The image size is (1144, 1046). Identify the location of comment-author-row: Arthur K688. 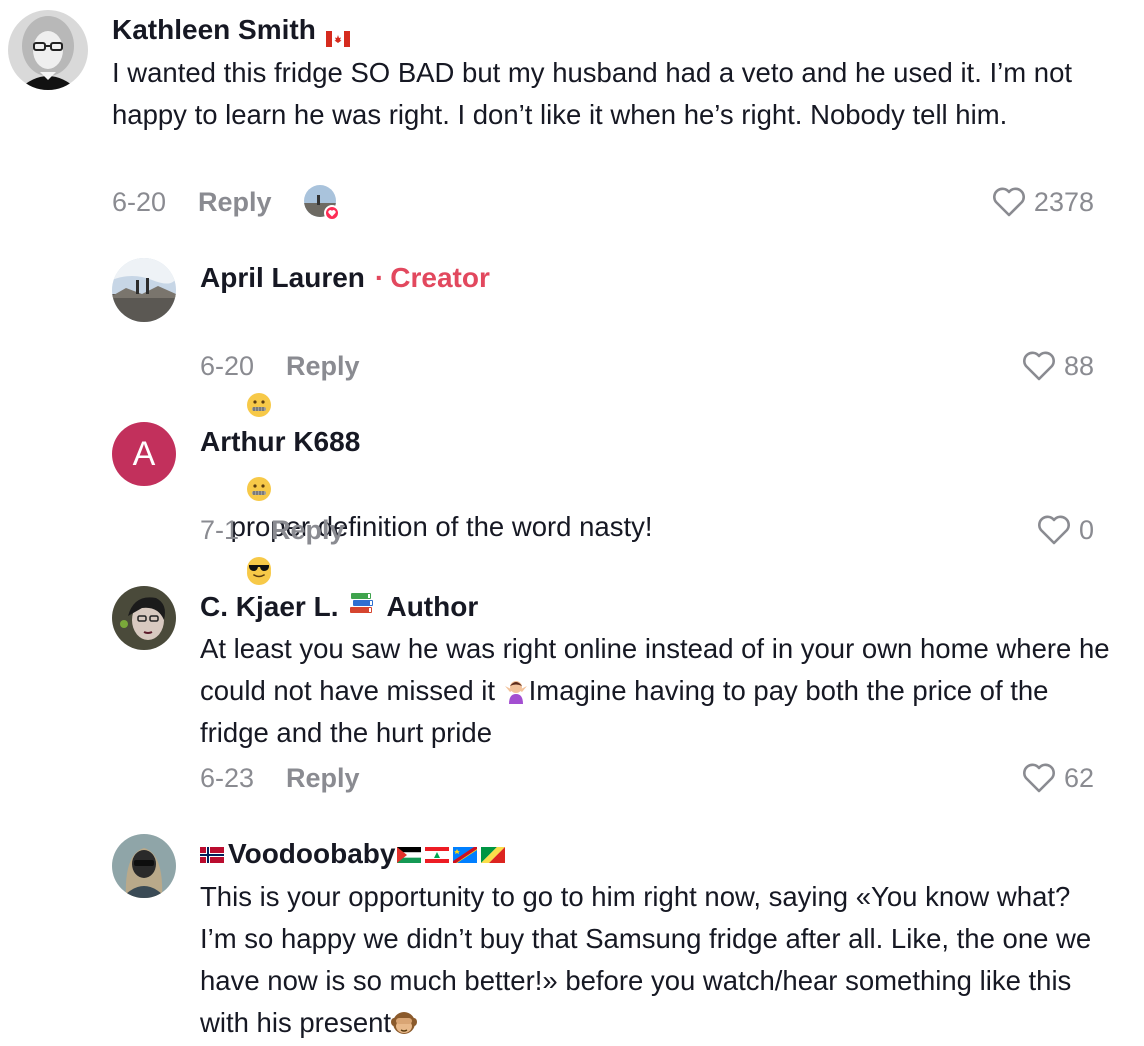
(280, 442).